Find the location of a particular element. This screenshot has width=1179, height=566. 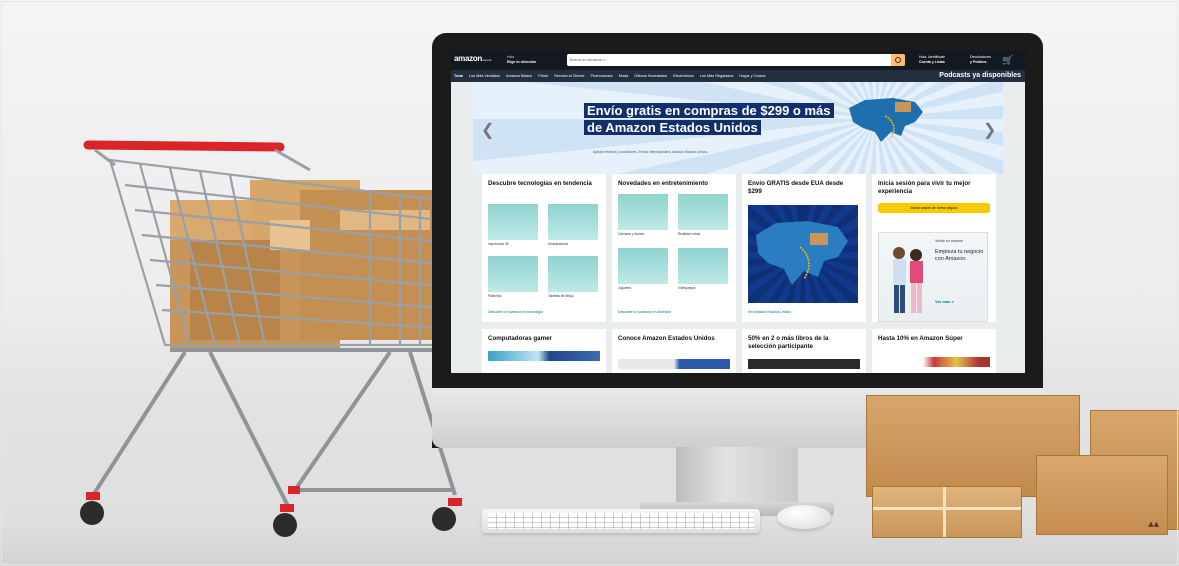

nav-item: Últimos Novedades is located at coordinates (650, 76).